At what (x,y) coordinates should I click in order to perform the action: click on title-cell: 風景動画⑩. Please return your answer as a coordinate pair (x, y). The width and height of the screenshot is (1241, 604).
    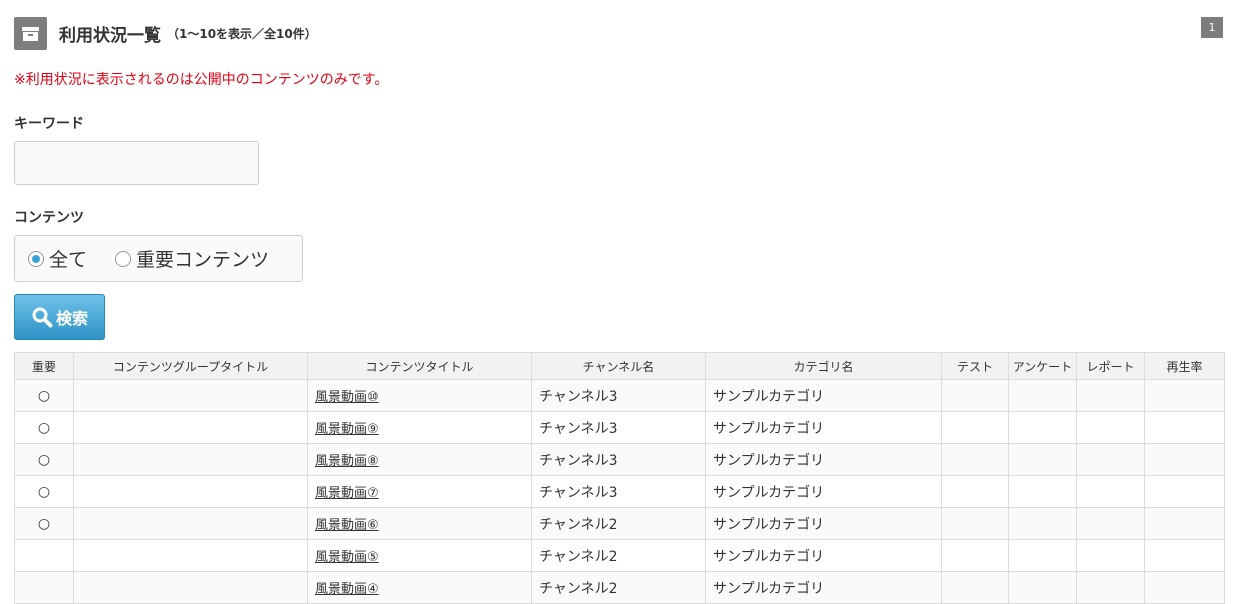
    Looking at the image, I should click on (419, 395).